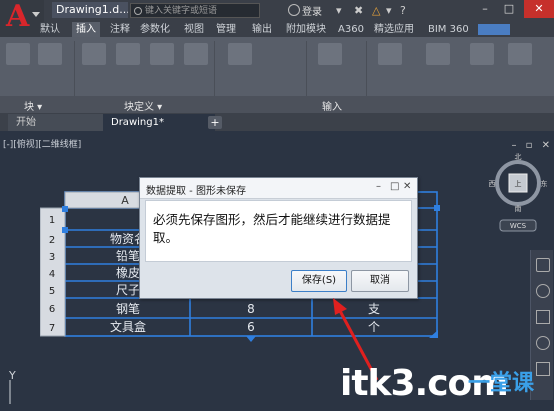 The image size is (554, 411). I want to click on wcs-label: WCS, so click(518, 226).